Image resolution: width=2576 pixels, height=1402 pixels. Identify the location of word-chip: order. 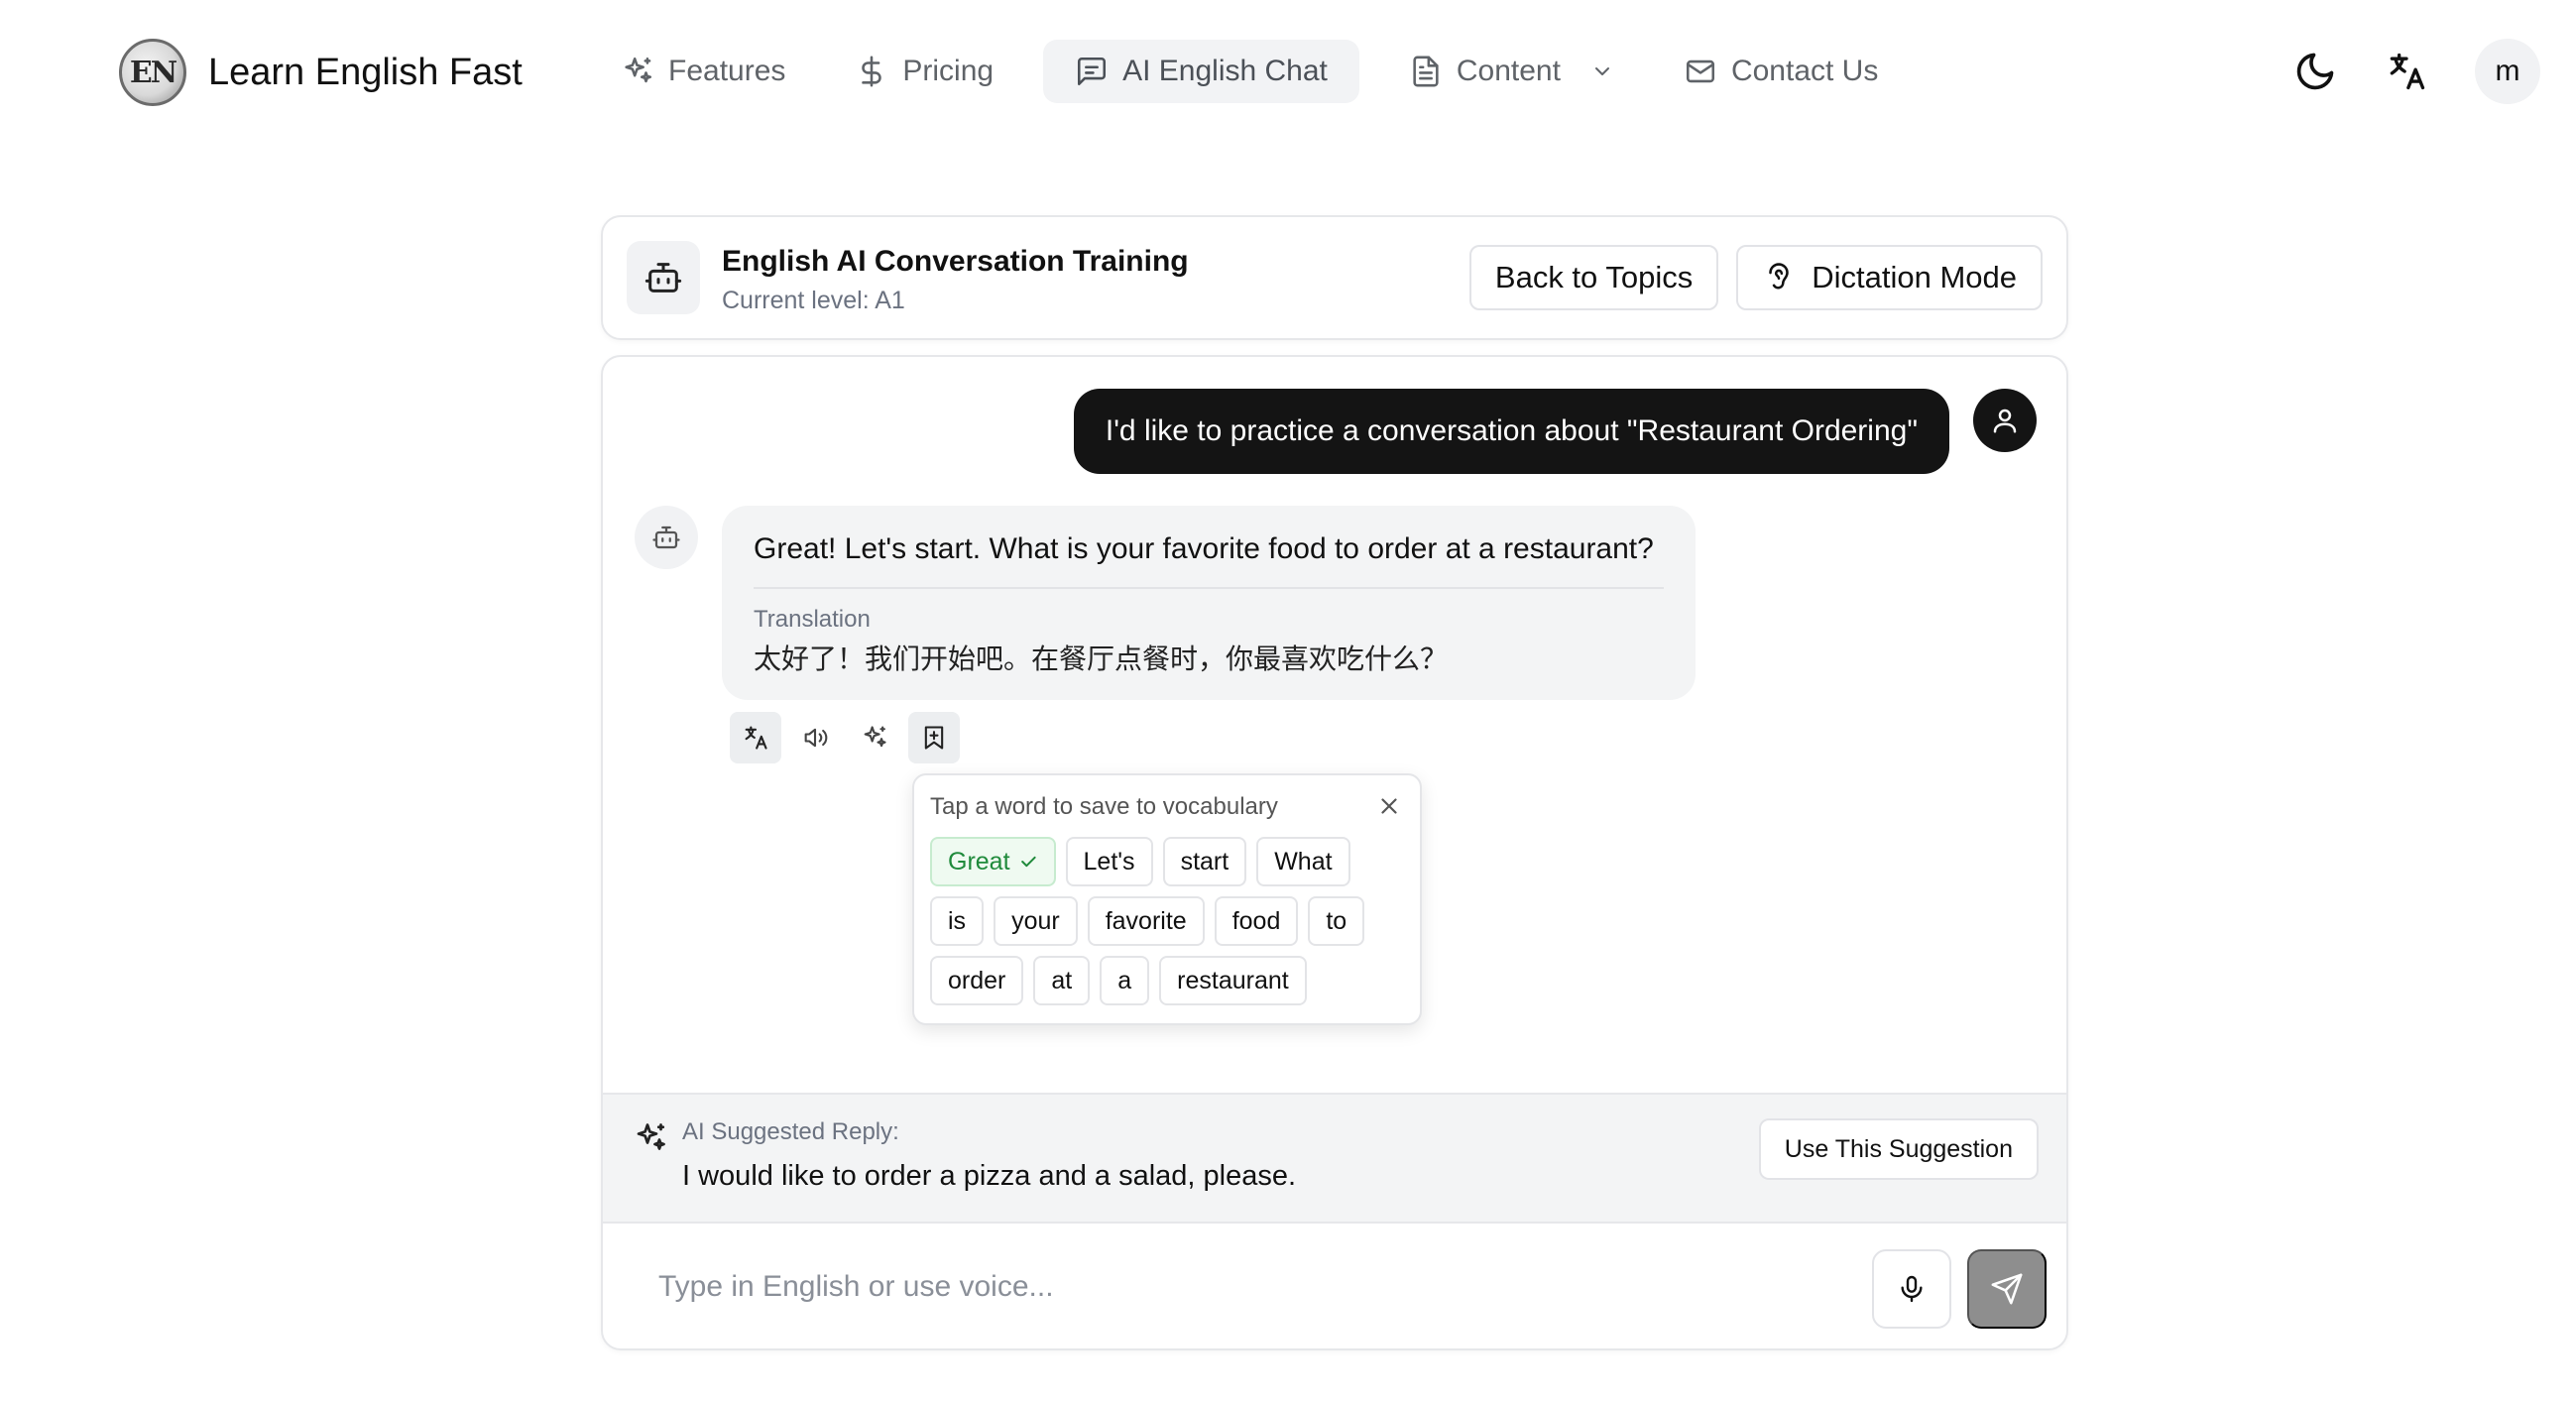
(977, 980).